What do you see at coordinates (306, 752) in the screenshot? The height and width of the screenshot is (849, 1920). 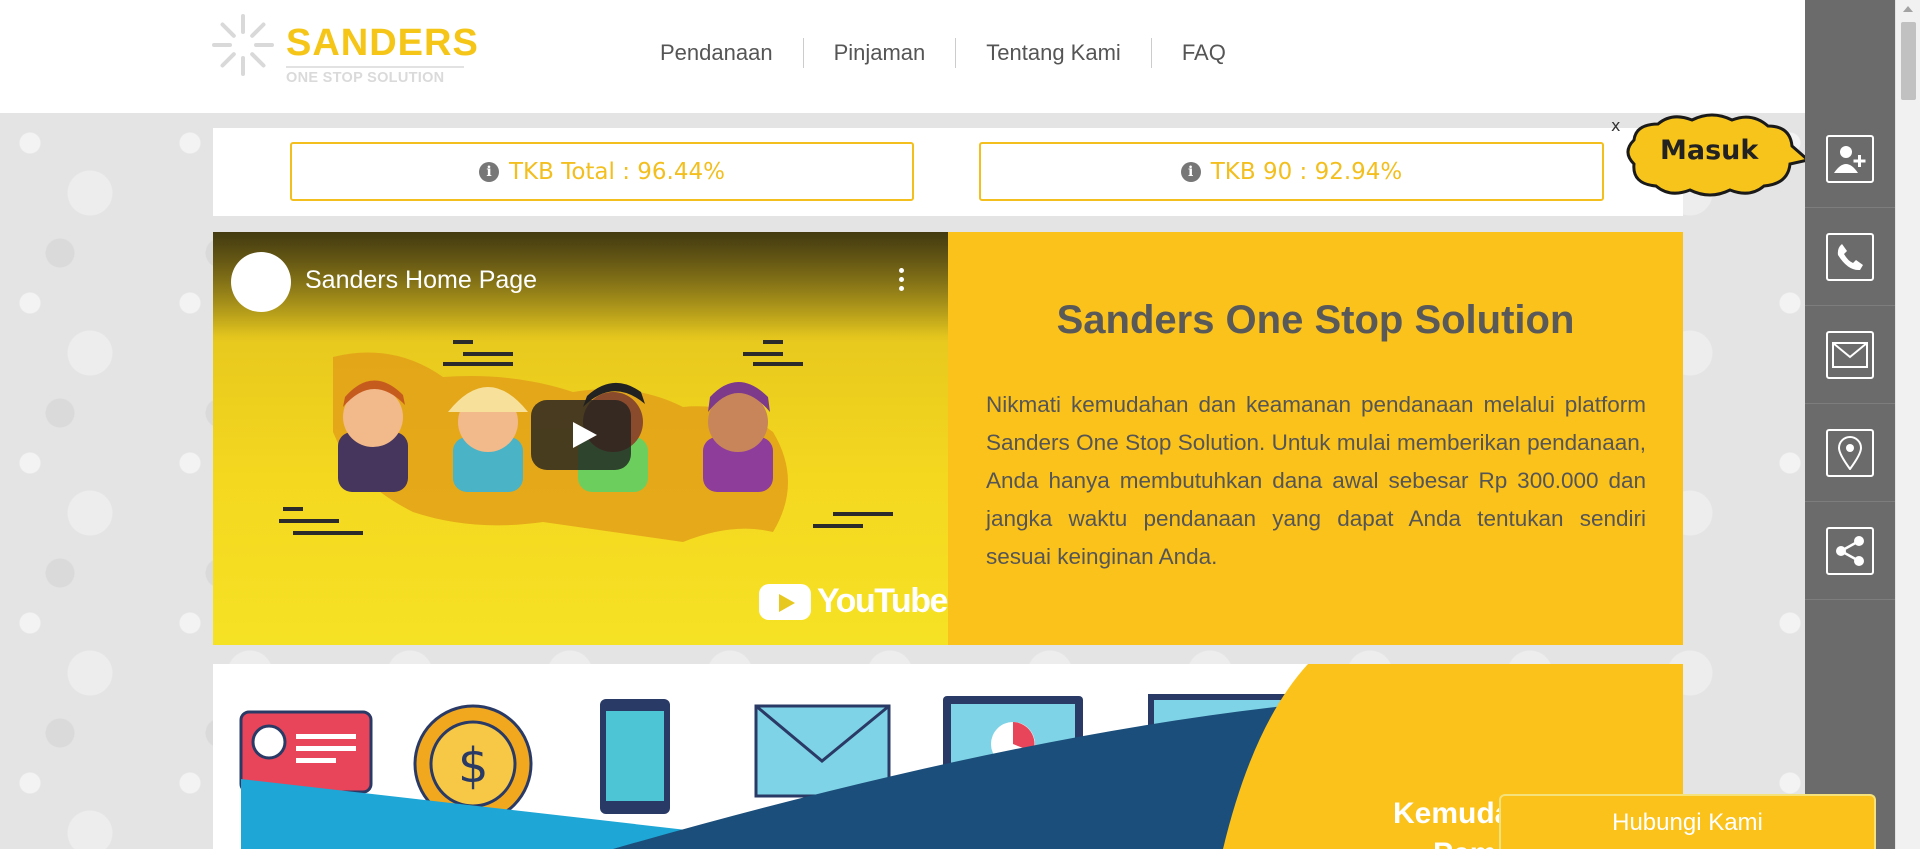 I see `credit-card-icon` at bounding box center [306, 752].